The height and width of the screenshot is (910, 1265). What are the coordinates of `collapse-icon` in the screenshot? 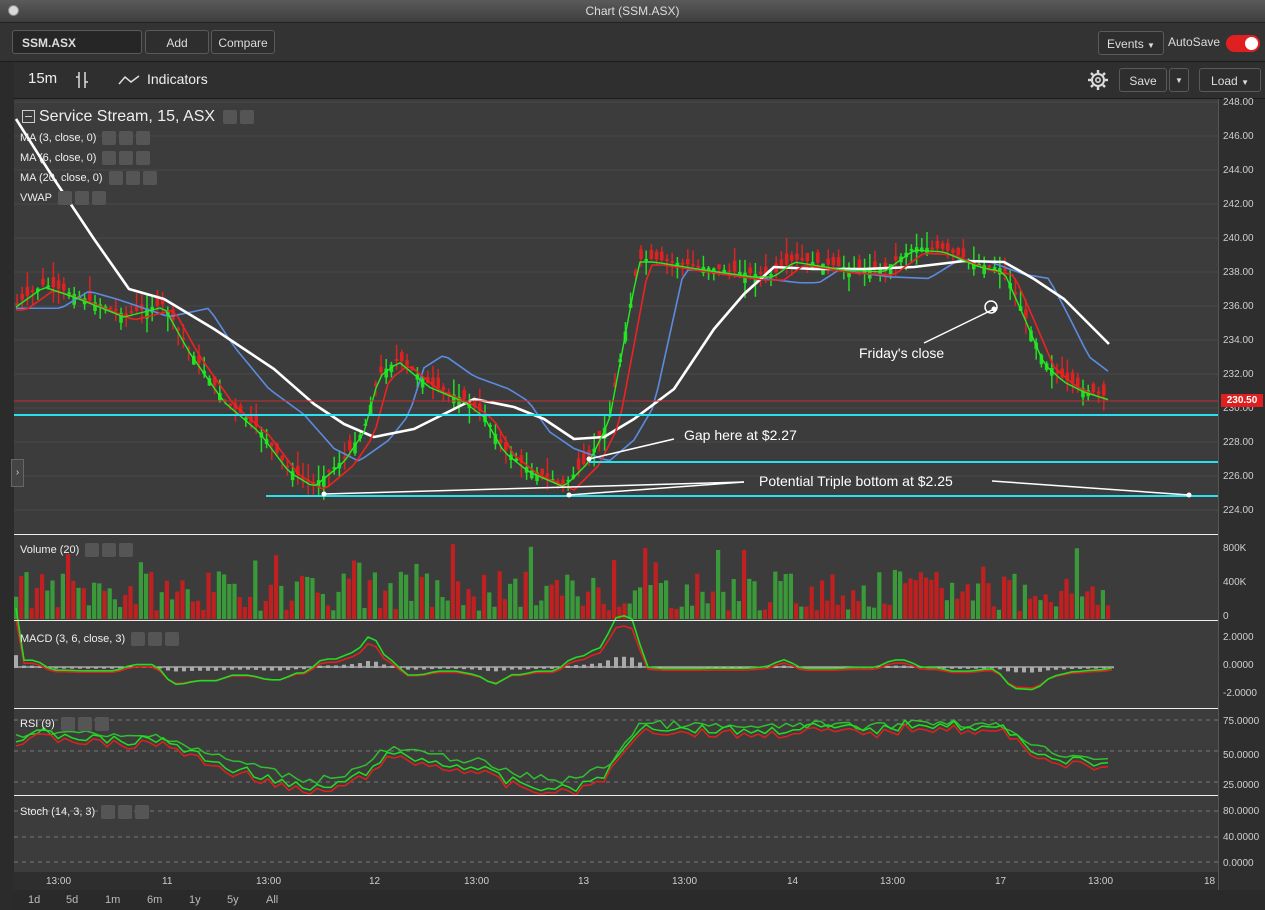 It's located at (28, 117).